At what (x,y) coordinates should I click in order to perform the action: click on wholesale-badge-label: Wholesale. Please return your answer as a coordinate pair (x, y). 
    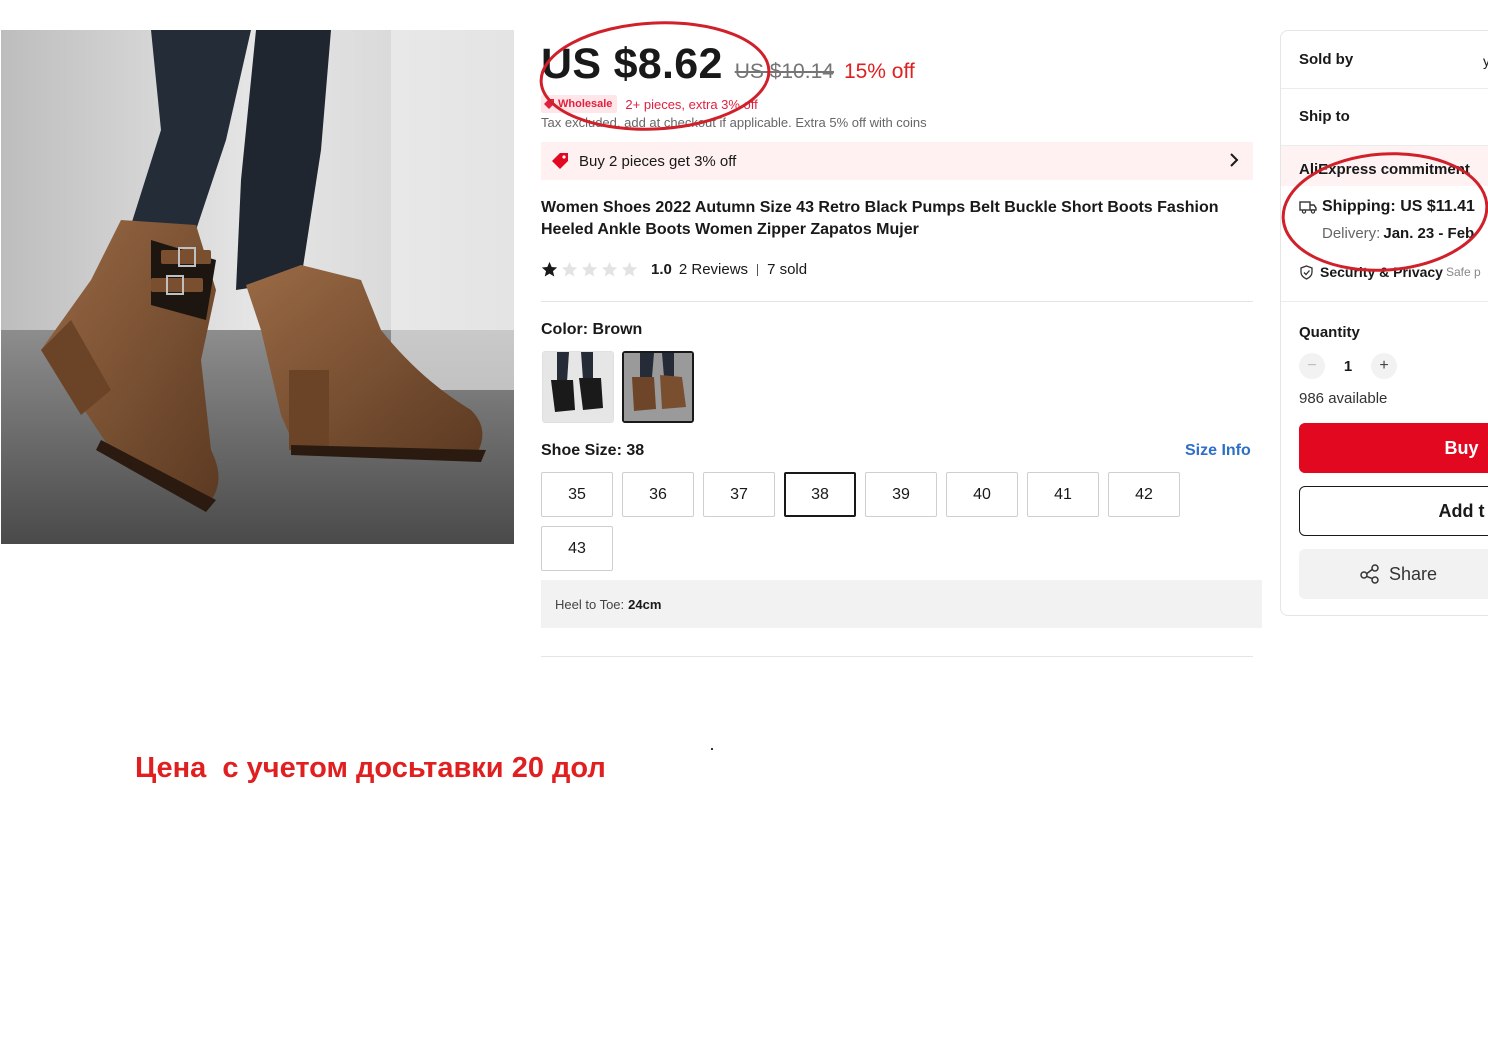
    Looking at the image, I should click on (585, 104).